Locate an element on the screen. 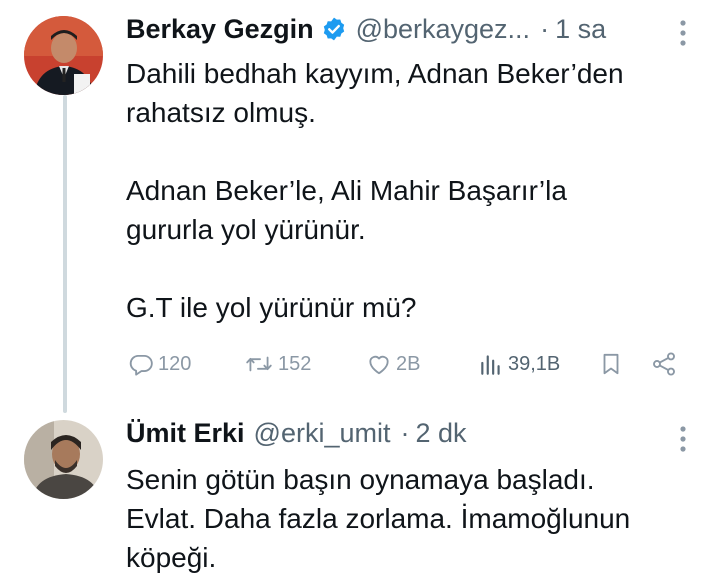 The width and height of the screenshot is (720, 587). share-button is located at coordinates (664, 364).